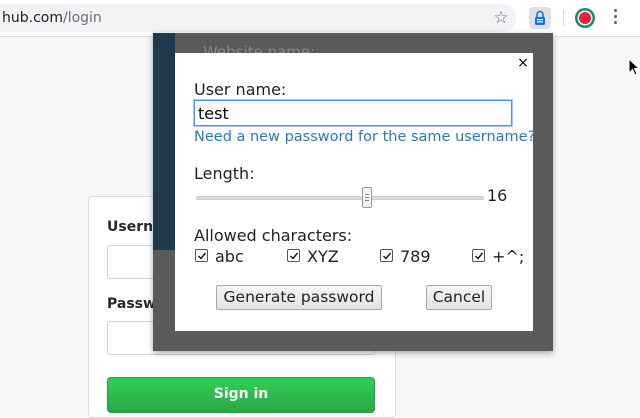 The height and width of the screenshot is (418, 640). I want to click on length-value: 16, so click(497, 195).